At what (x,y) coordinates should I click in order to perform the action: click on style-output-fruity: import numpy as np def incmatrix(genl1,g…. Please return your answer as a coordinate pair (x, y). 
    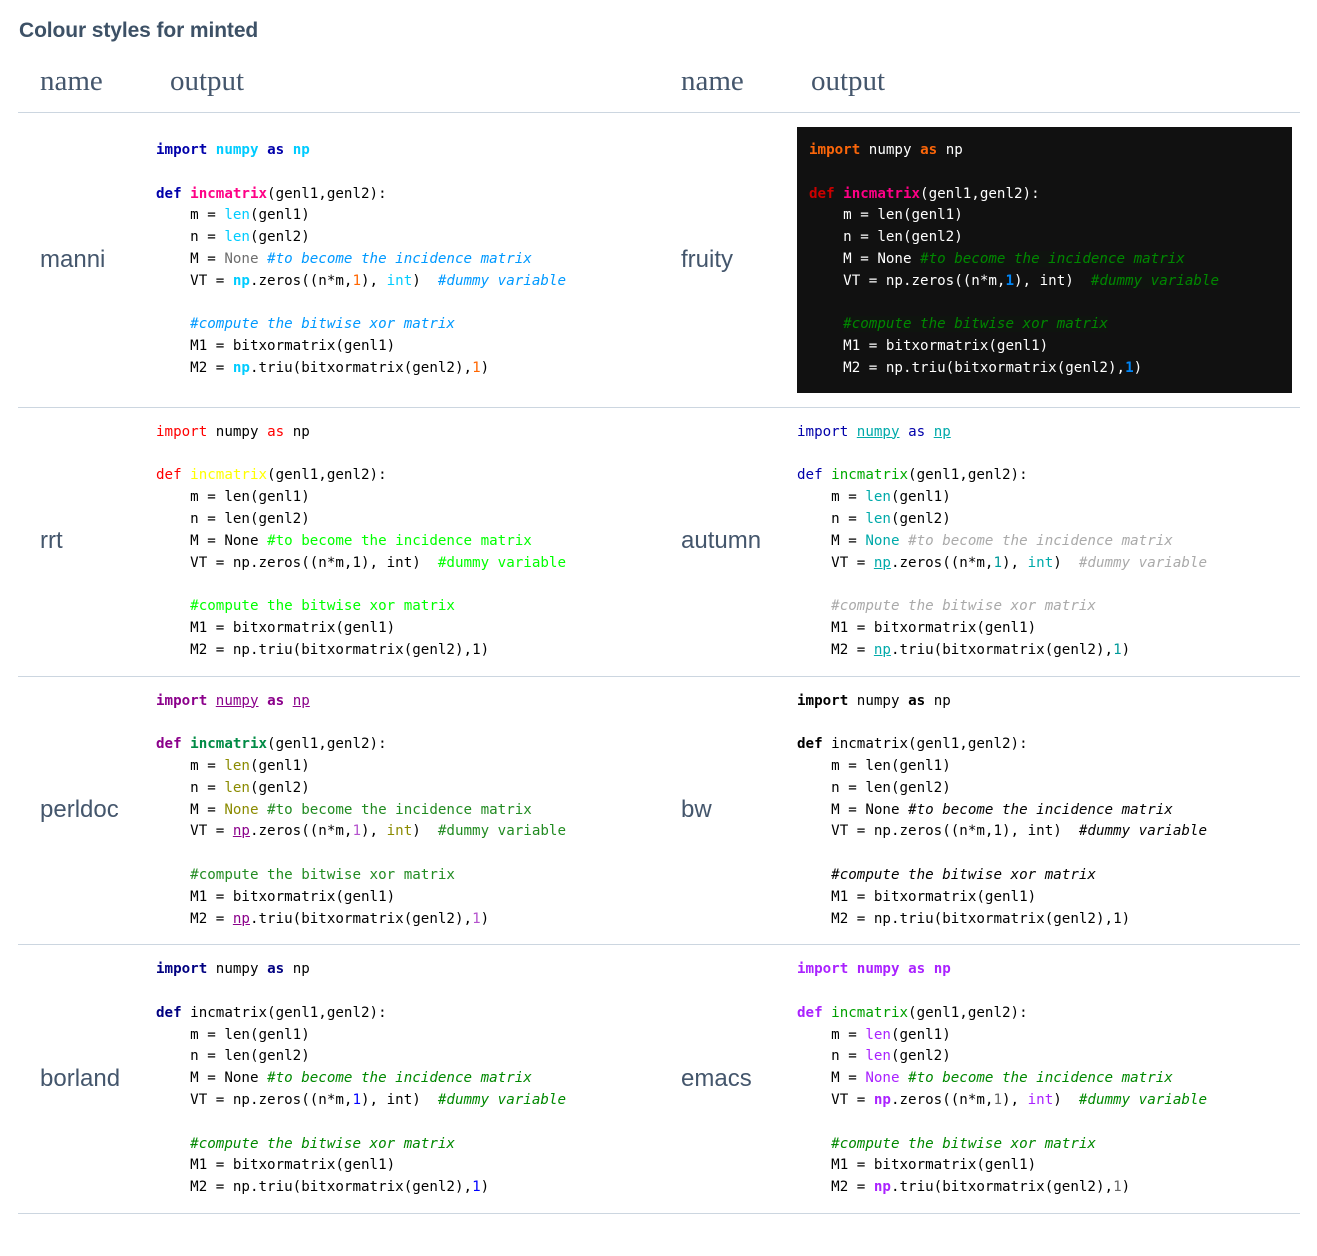
    Looking at the image, I should click on (1044, 260).